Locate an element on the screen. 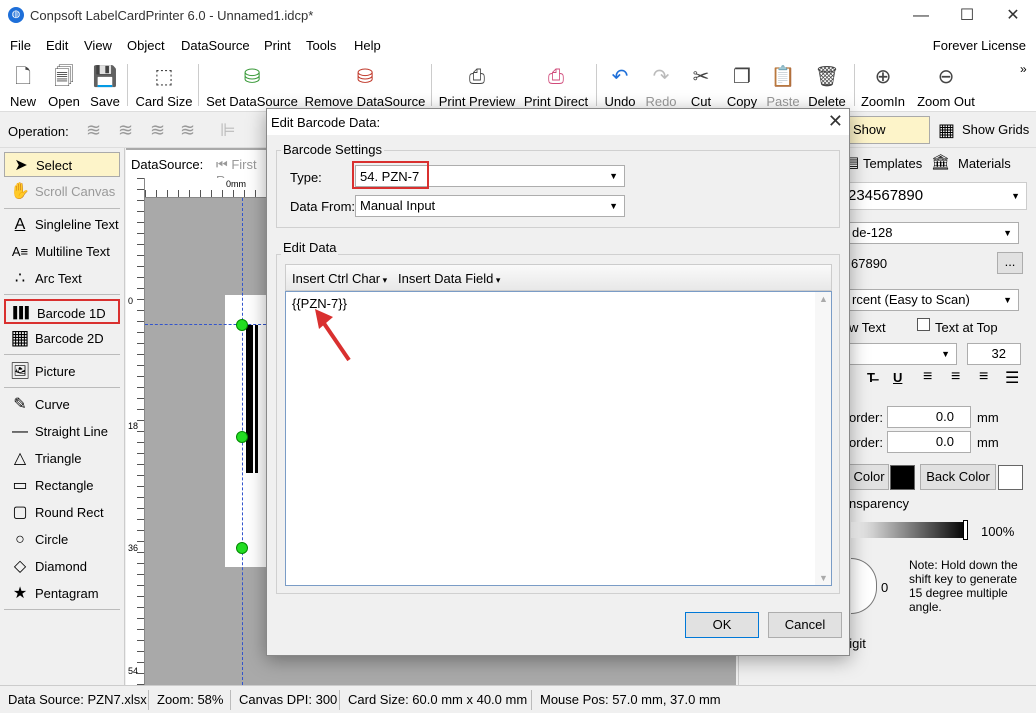 The height and width of the screenshot is (713, 1036). border2-stepper: 0.0 is located at coordinates (929, 442).